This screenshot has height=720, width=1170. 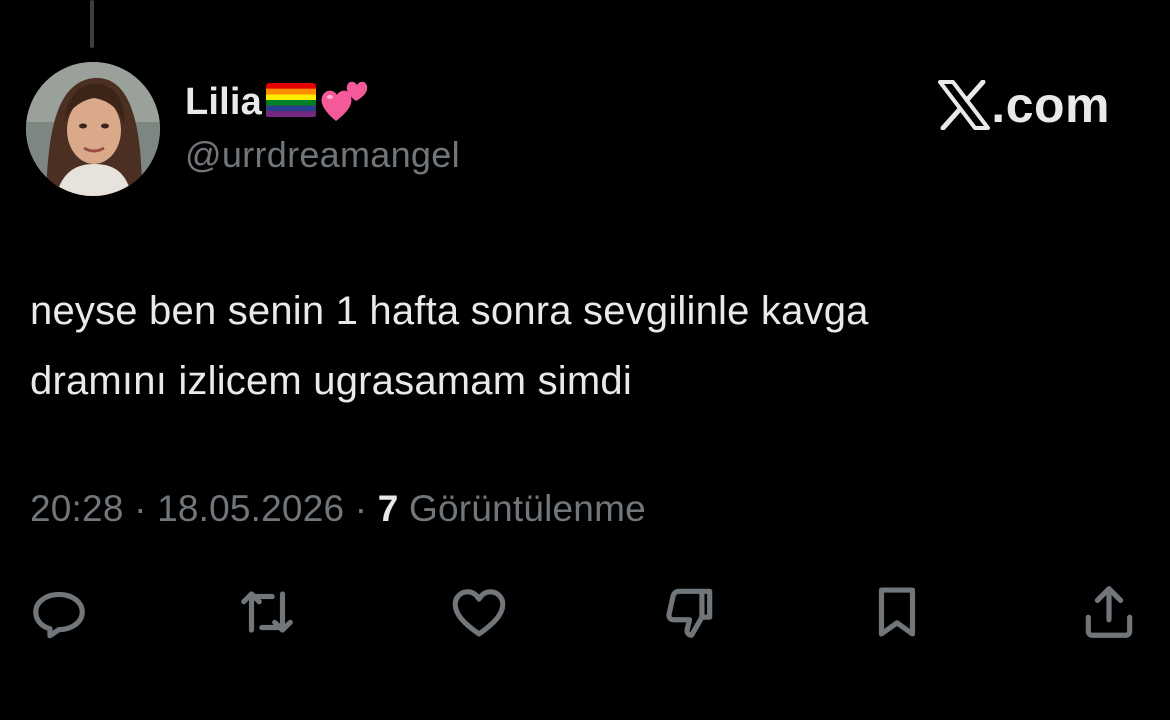 I want to click on tweet-text-line: dramını izlicem ugrasamam simdi, so click(x=331, y=381).